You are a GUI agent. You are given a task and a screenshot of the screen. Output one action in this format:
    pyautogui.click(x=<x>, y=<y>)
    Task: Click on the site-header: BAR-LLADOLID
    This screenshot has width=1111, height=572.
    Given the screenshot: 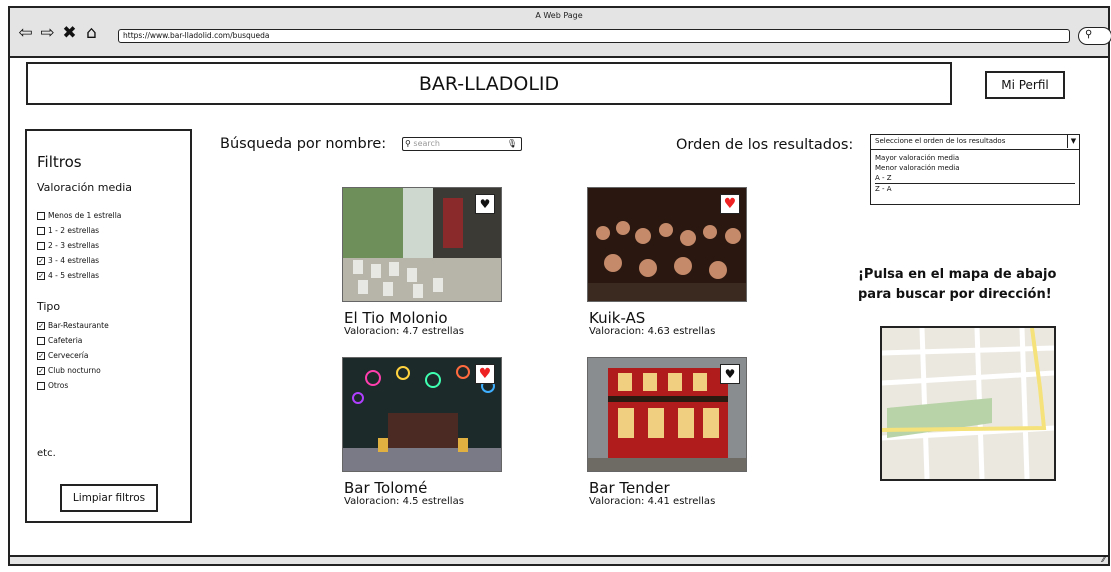 What is the action you would take?
    pyautogui.click(x=489, y=83)
    